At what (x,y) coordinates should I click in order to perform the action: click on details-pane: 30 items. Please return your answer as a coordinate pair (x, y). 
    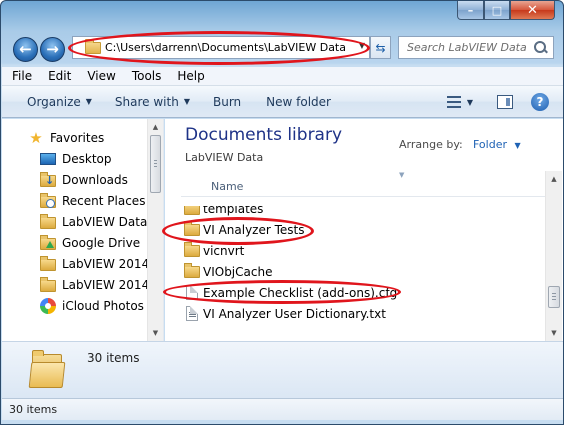
    Looking at the image, I should click on (282, 369).